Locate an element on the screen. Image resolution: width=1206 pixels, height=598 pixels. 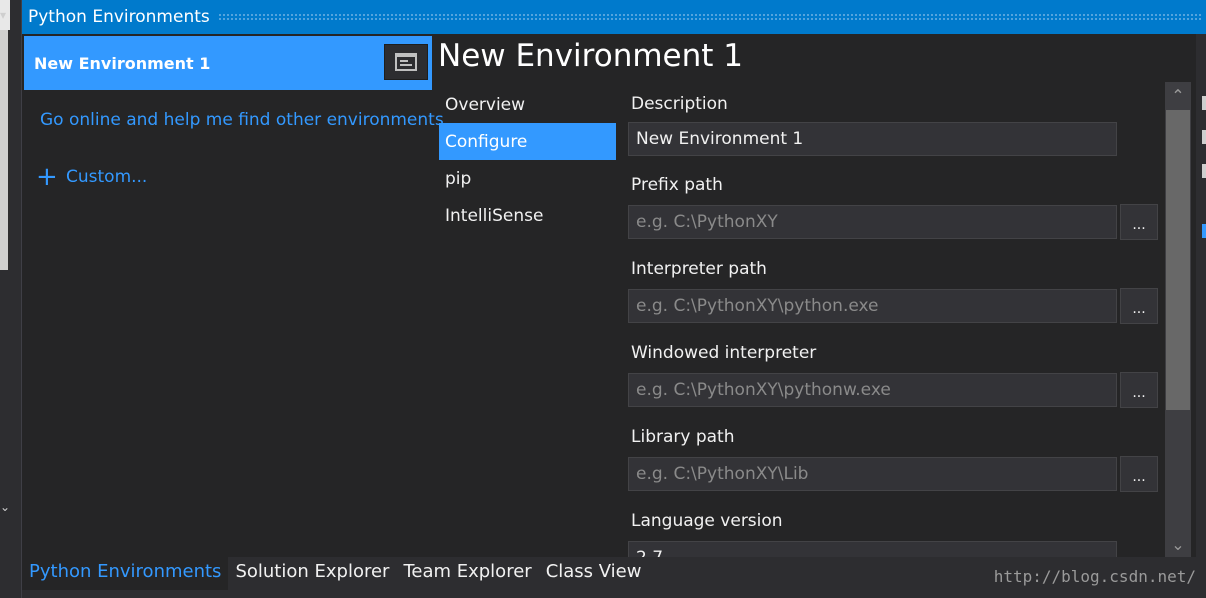
bottom-tab-python-environments: Python Environments is located at coordinates (125, 573).